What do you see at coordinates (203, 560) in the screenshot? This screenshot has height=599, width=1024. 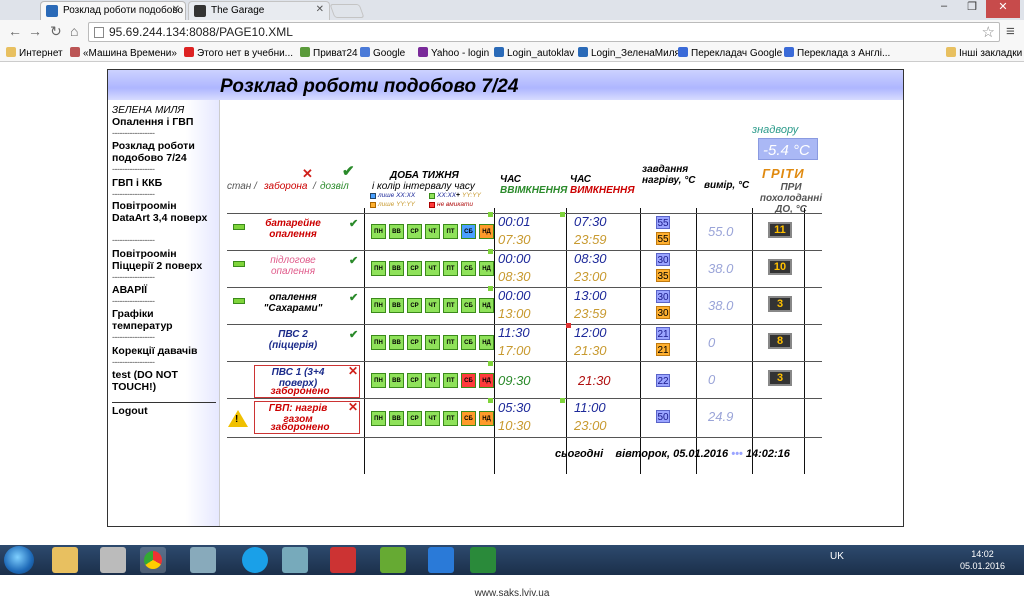 I see `paint-icon` at bounding box center [203, 560].